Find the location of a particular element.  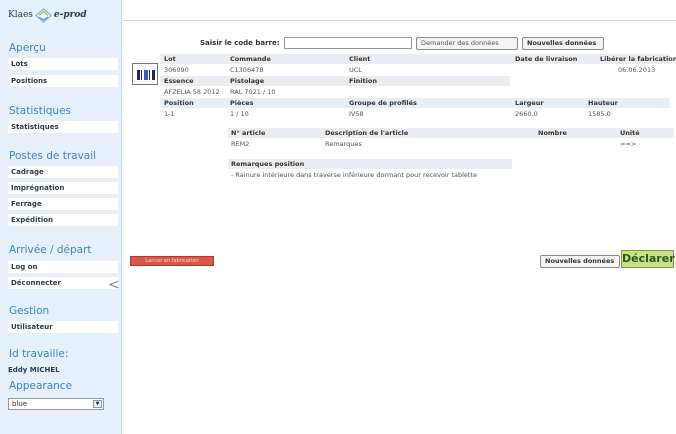

val-commande: C1306478 is located at coordinates (247, 70).